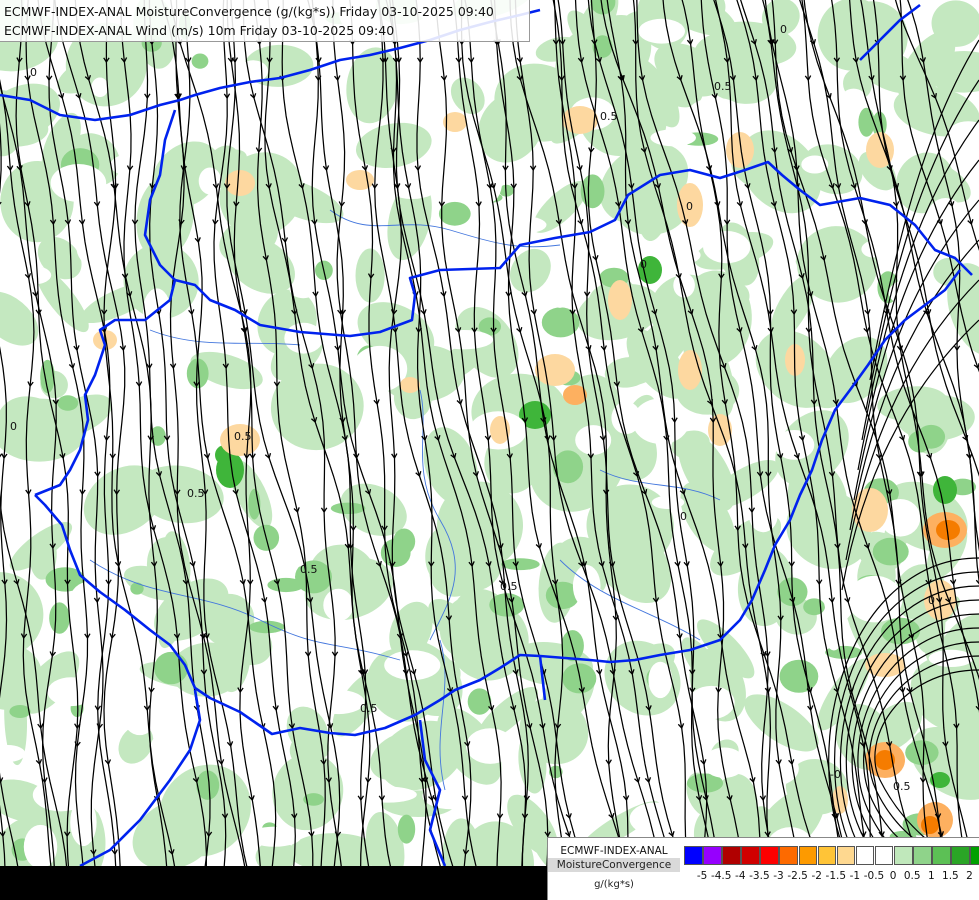 The width and height of the screenshot is (979, 900). I want to click on legend-tick-label: 1, so click(931, 876).